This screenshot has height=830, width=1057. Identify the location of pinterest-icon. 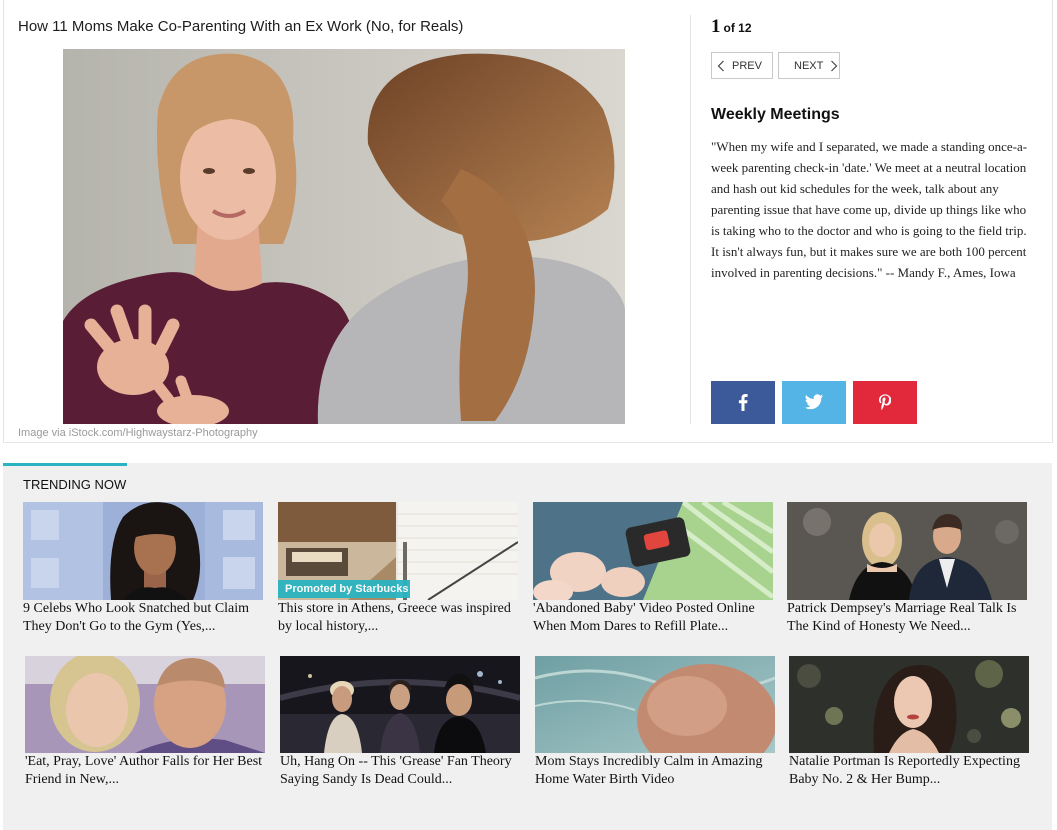
(885, 402).